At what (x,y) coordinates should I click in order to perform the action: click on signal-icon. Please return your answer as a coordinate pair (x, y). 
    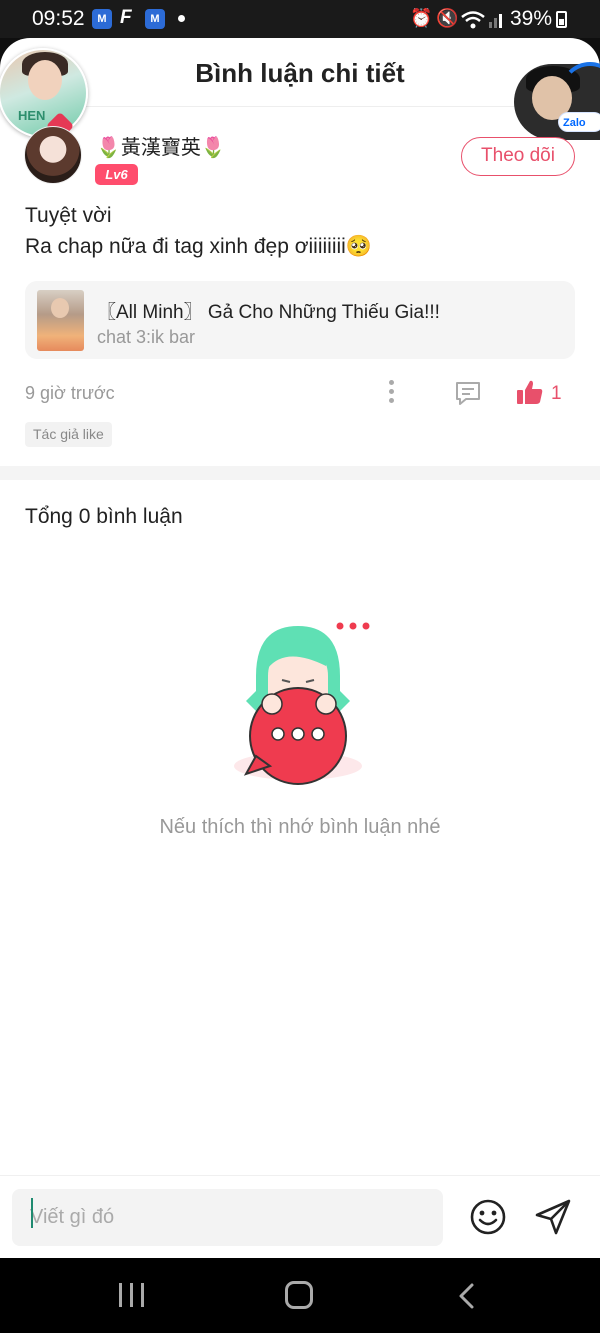
    Looking at the image, I should click on (495, 21).